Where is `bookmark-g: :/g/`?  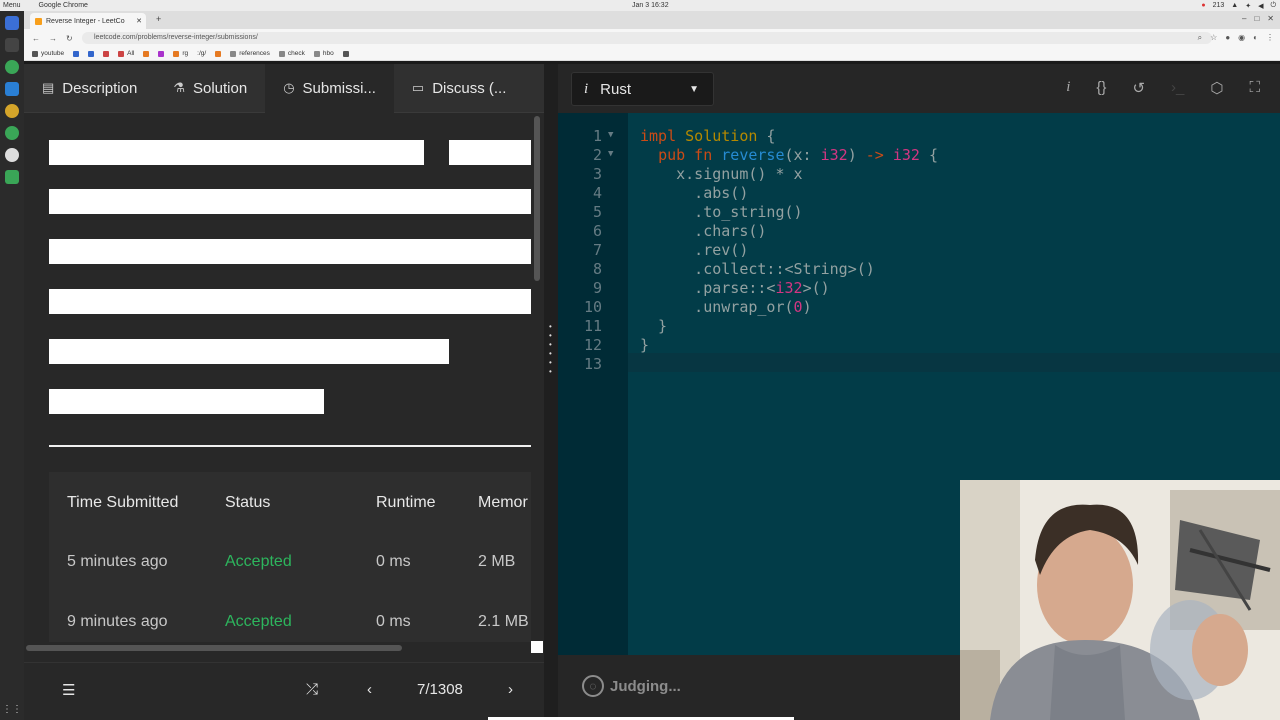
bookmark-g: :/g/ is located at coordinates (201, 53).